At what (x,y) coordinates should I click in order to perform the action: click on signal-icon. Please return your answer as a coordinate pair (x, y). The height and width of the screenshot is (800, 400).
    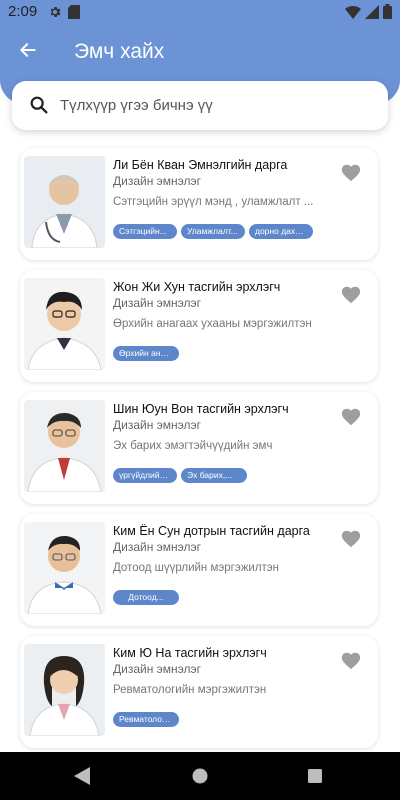
    Looking at the image, I should click on (372, 14).